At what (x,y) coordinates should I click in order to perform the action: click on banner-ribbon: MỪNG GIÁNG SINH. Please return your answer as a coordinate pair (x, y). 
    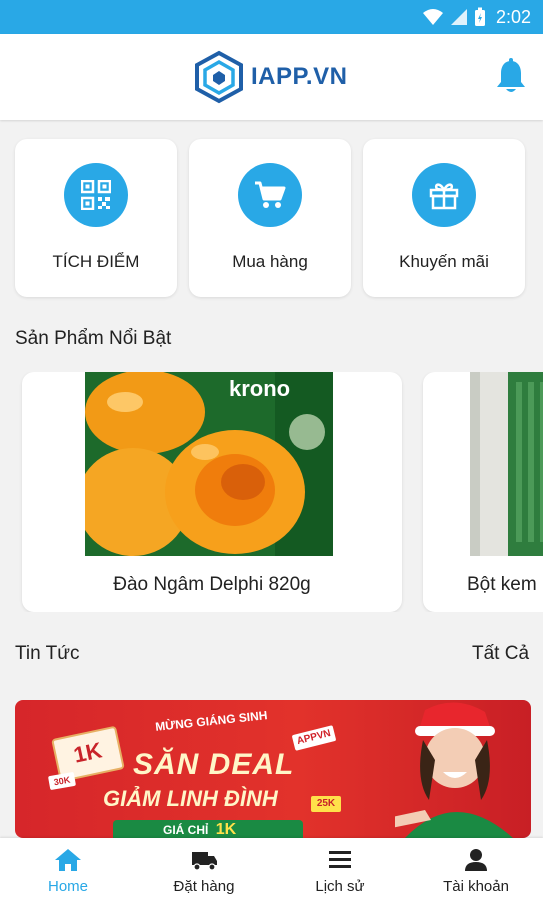
    Looking at the image, I should click on (211, 721).